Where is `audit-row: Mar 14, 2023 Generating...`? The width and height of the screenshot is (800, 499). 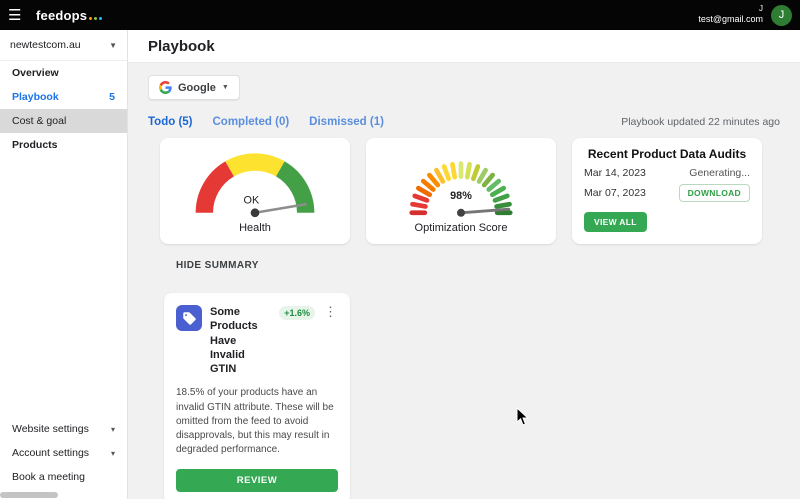
audit-row: Mar 14, 2023 Generating... is located at coordinates (667, 173).